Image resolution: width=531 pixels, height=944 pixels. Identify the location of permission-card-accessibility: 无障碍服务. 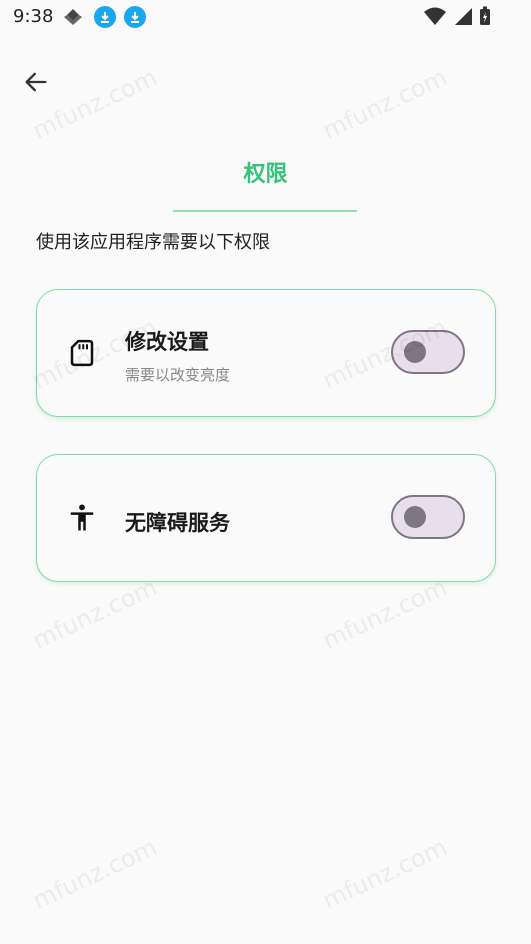
(266, 518).